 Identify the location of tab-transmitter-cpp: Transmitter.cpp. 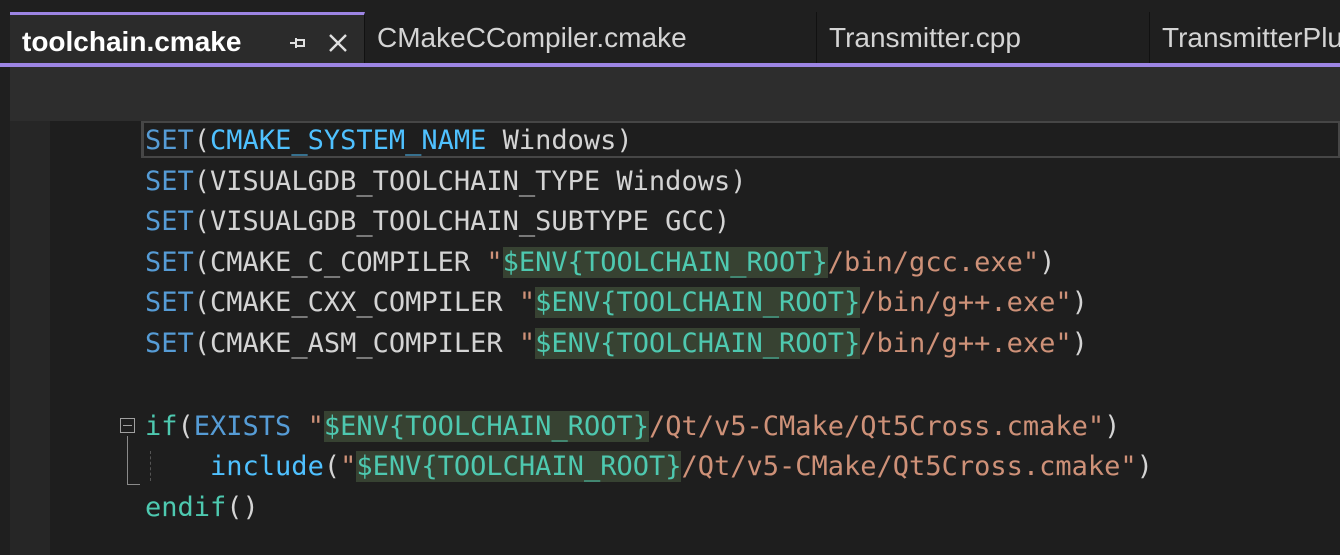
(983, 37).